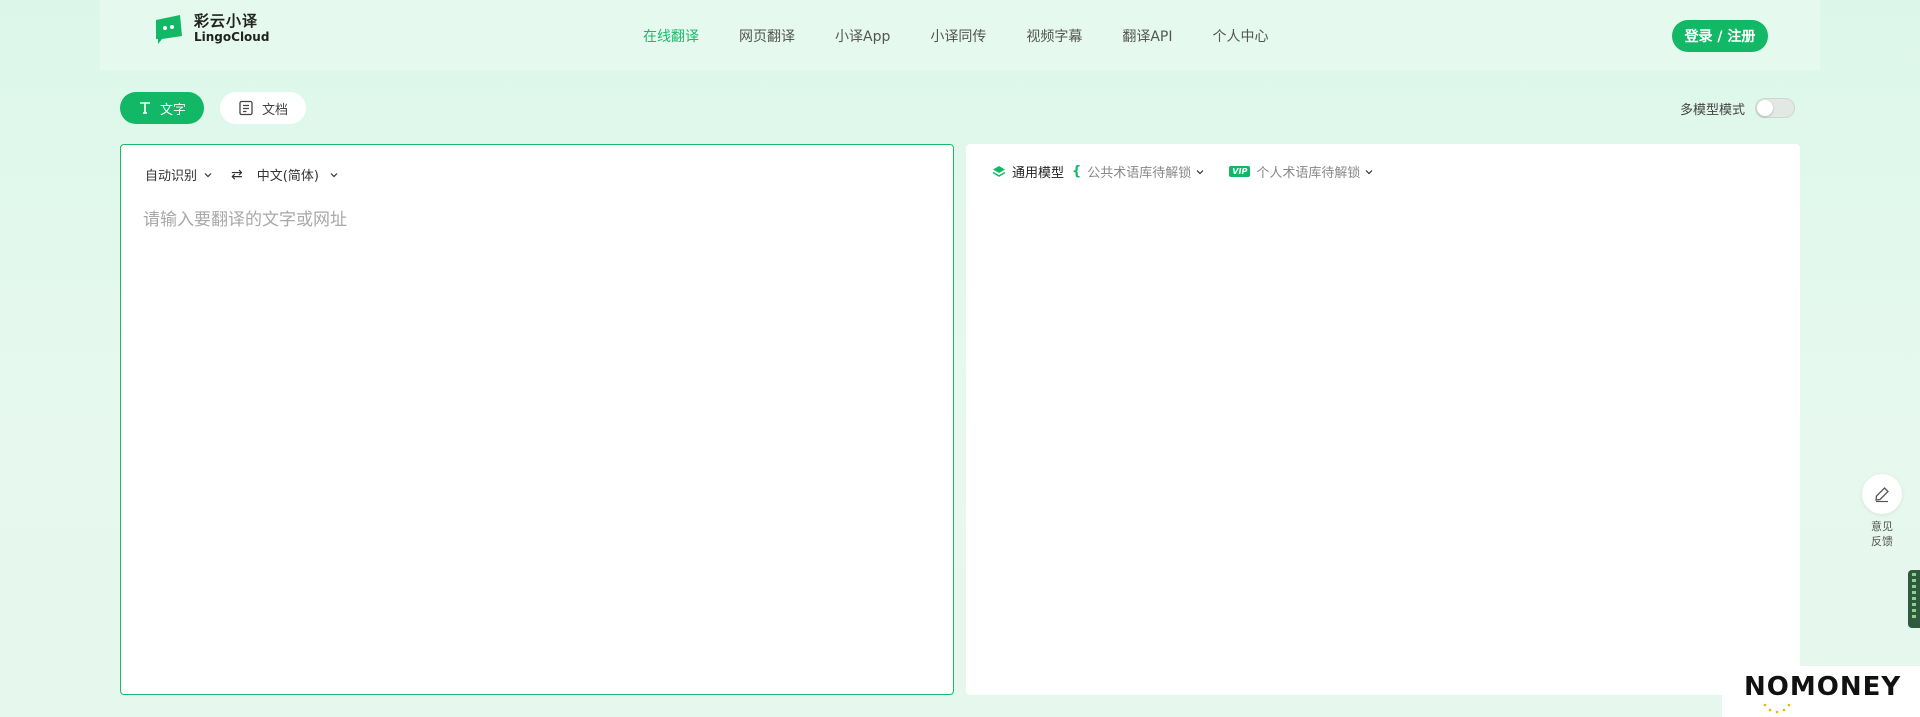  What do you see at coordinates (767, 36) in the screenshot?
I see `nav-web-translate: 网页翻译` at bounding box center [767, 36].